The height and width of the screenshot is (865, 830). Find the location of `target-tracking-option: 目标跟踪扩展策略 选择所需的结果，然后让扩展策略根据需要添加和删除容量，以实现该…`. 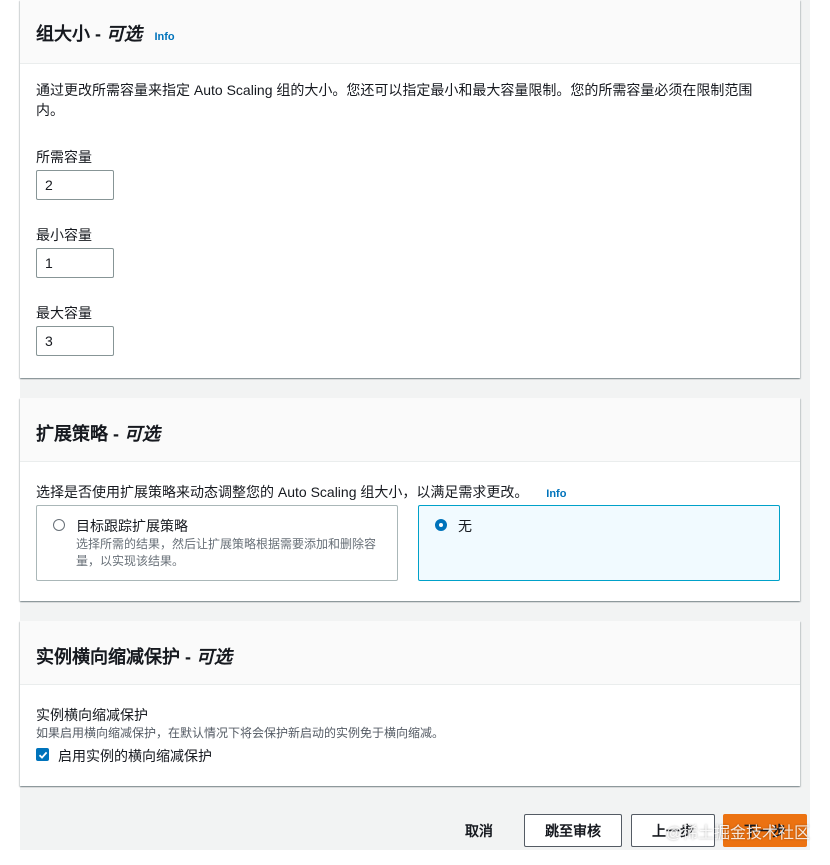

target-tracking-option: 目标跟踪扩展策略 选择所需的结果，然后让扩展策略根据需要添加和删除容量，以实现该… is located at coordinates (217, 543).